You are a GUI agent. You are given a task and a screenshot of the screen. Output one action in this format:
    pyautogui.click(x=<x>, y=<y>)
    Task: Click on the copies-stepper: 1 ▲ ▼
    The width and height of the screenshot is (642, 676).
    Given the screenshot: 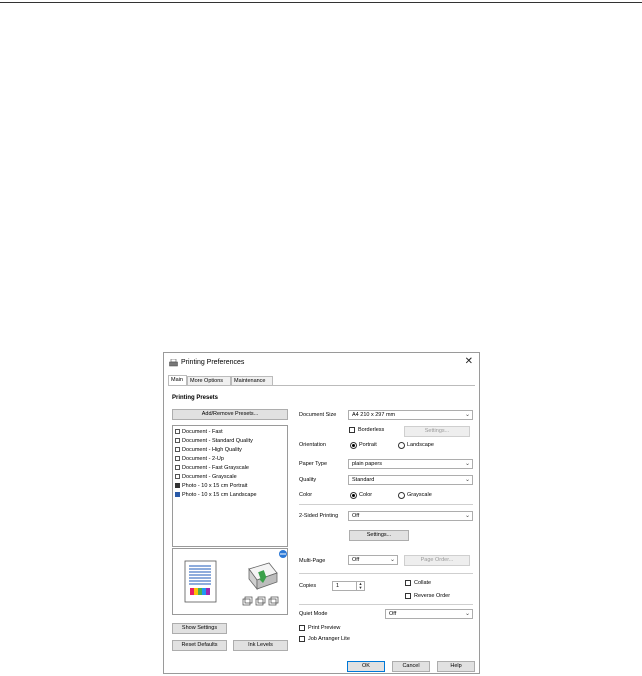 What is the action you would take?
    pyautogui.click(x=348, y=586)
    